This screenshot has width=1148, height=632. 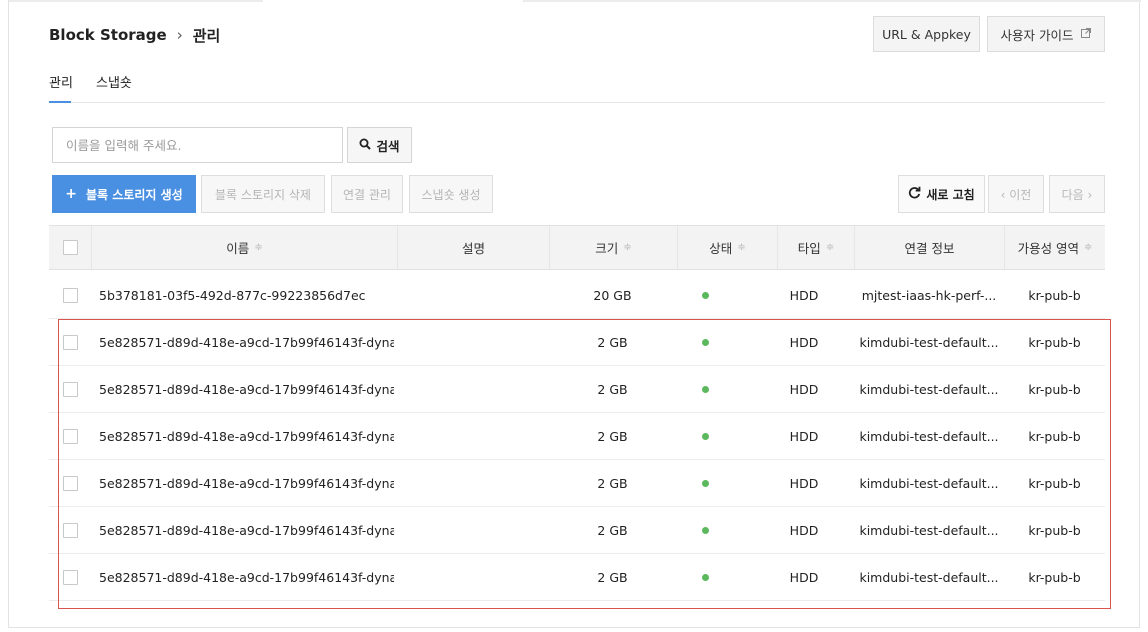 I want to click on col-type: 타입 ≑, so click(x=815, y=247).